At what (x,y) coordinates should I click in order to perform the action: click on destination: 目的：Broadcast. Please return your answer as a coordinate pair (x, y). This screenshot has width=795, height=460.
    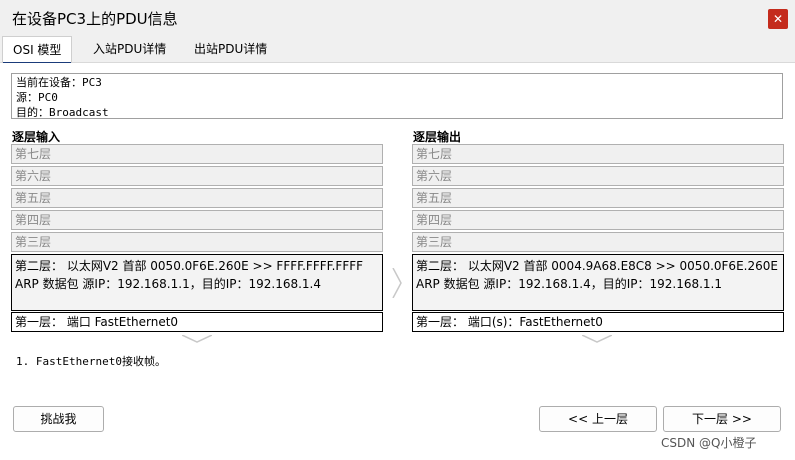
    Looking at the image, I should click on (62, 112).